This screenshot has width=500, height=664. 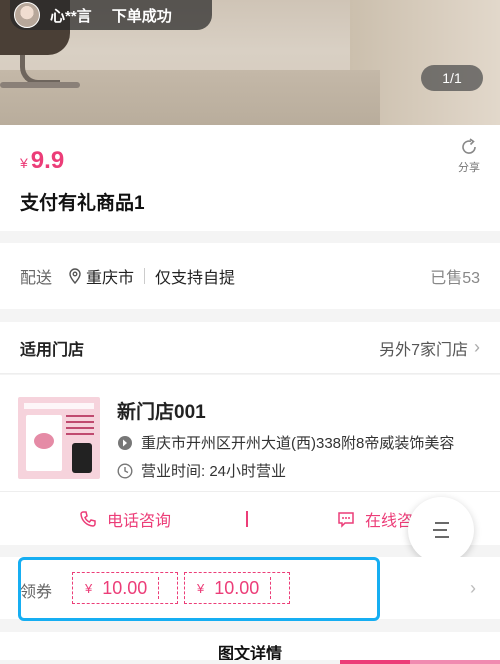 I want to click on coupon-highlight-box, so click(x=199, y=589).